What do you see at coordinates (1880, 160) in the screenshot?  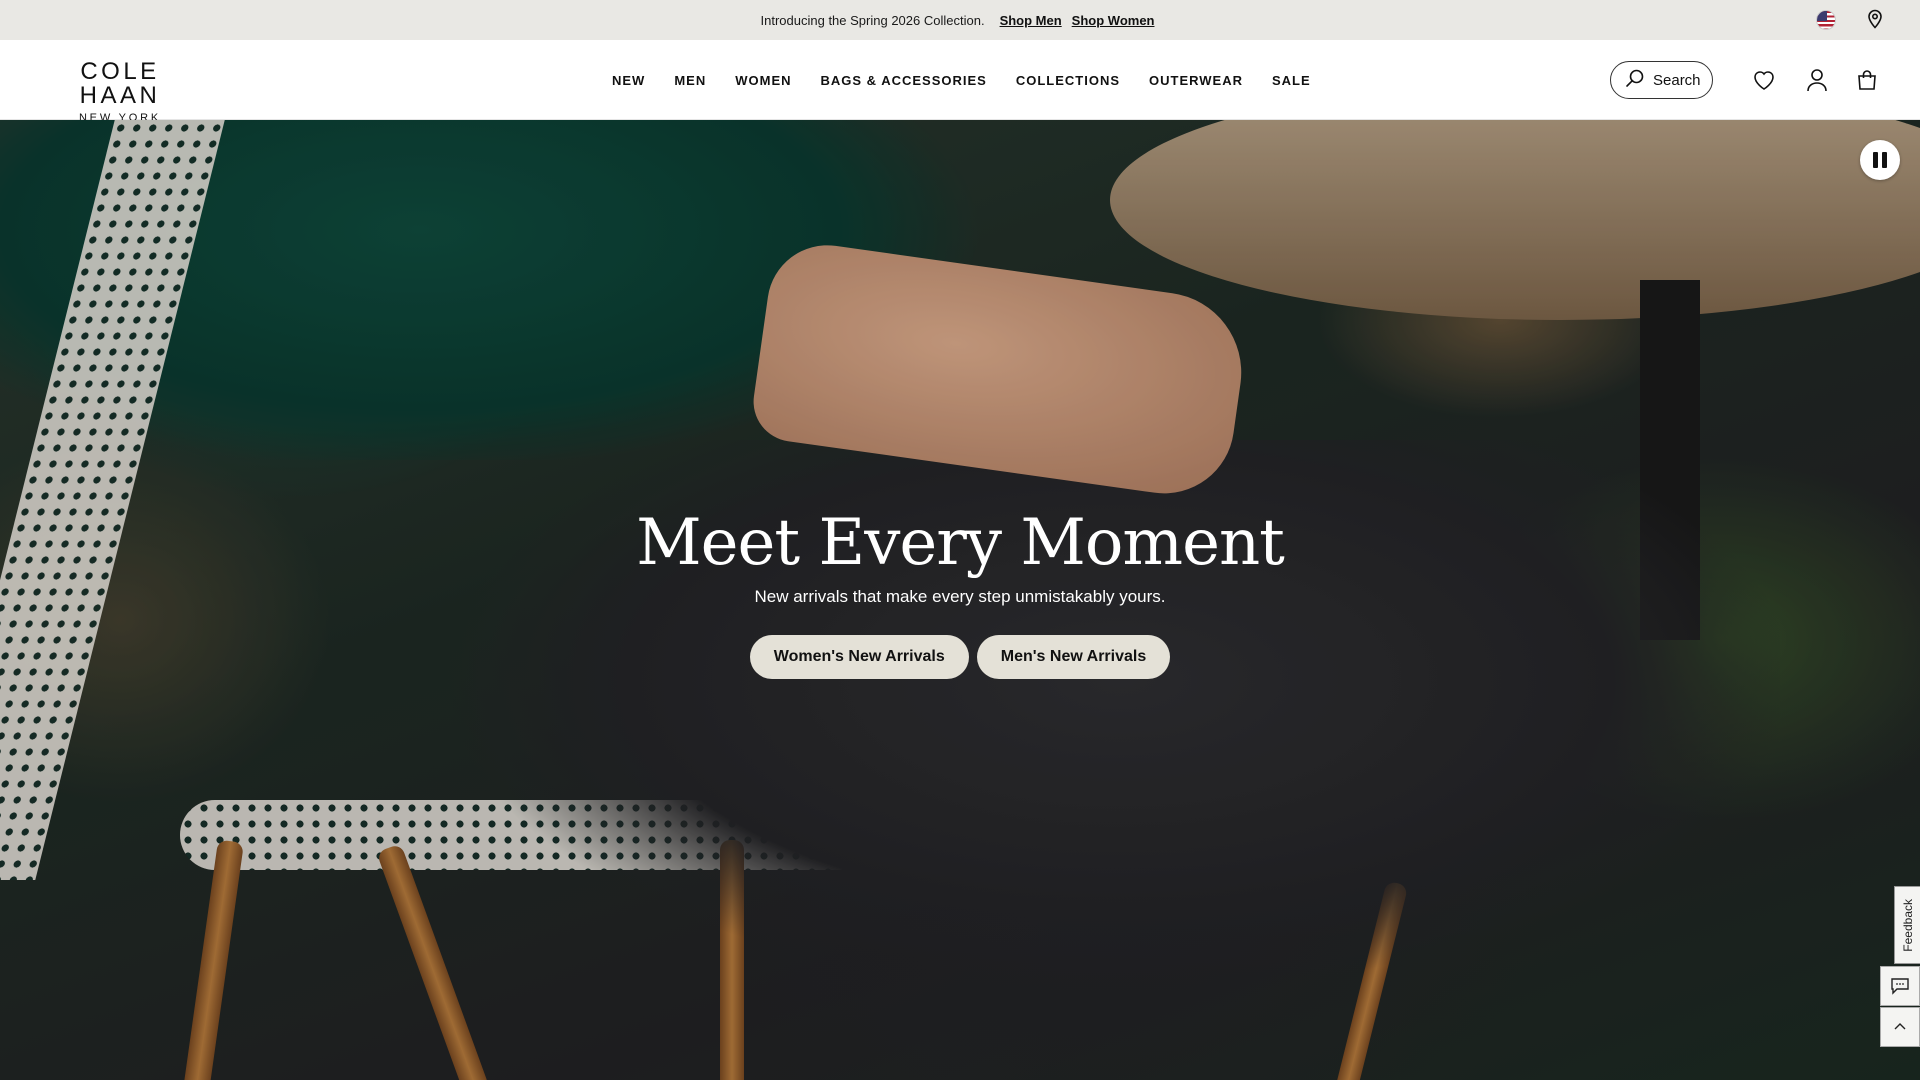 I see `pause-video-button` at bounding box center [1880, 160].